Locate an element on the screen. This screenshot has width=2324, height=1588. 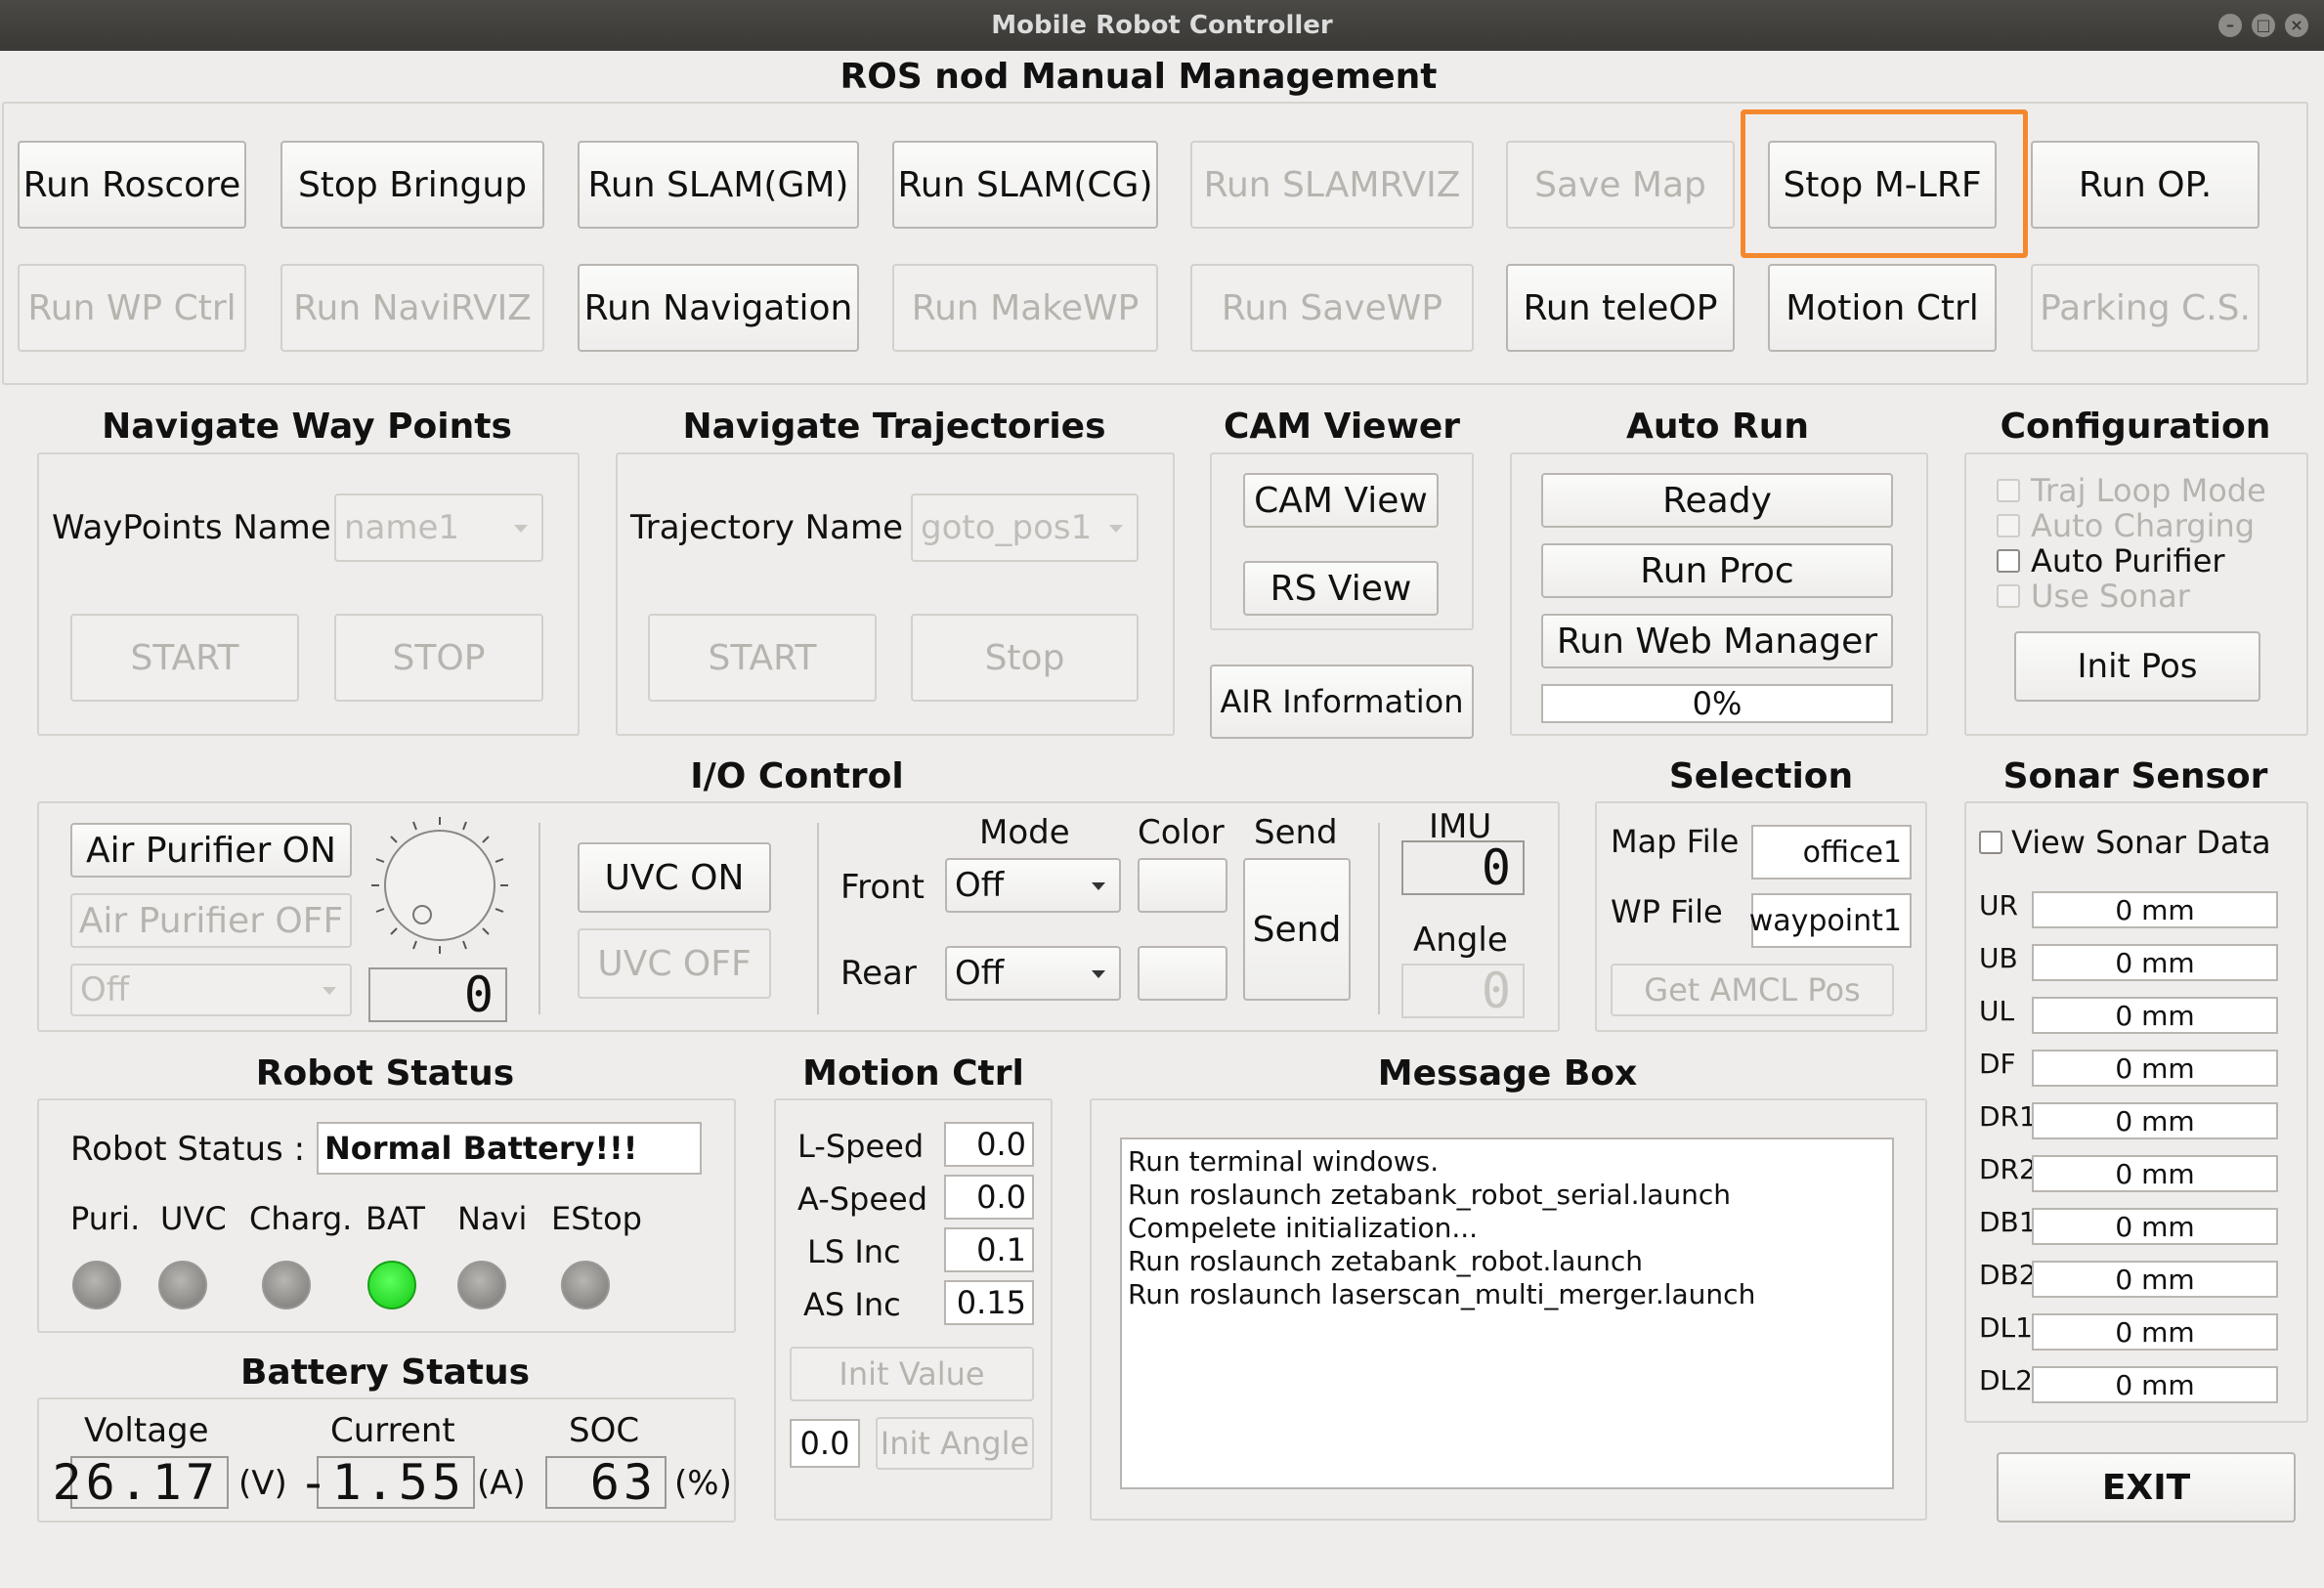
run-web-manager-button: Run Web Manager is located at coordinates (1717, 641).